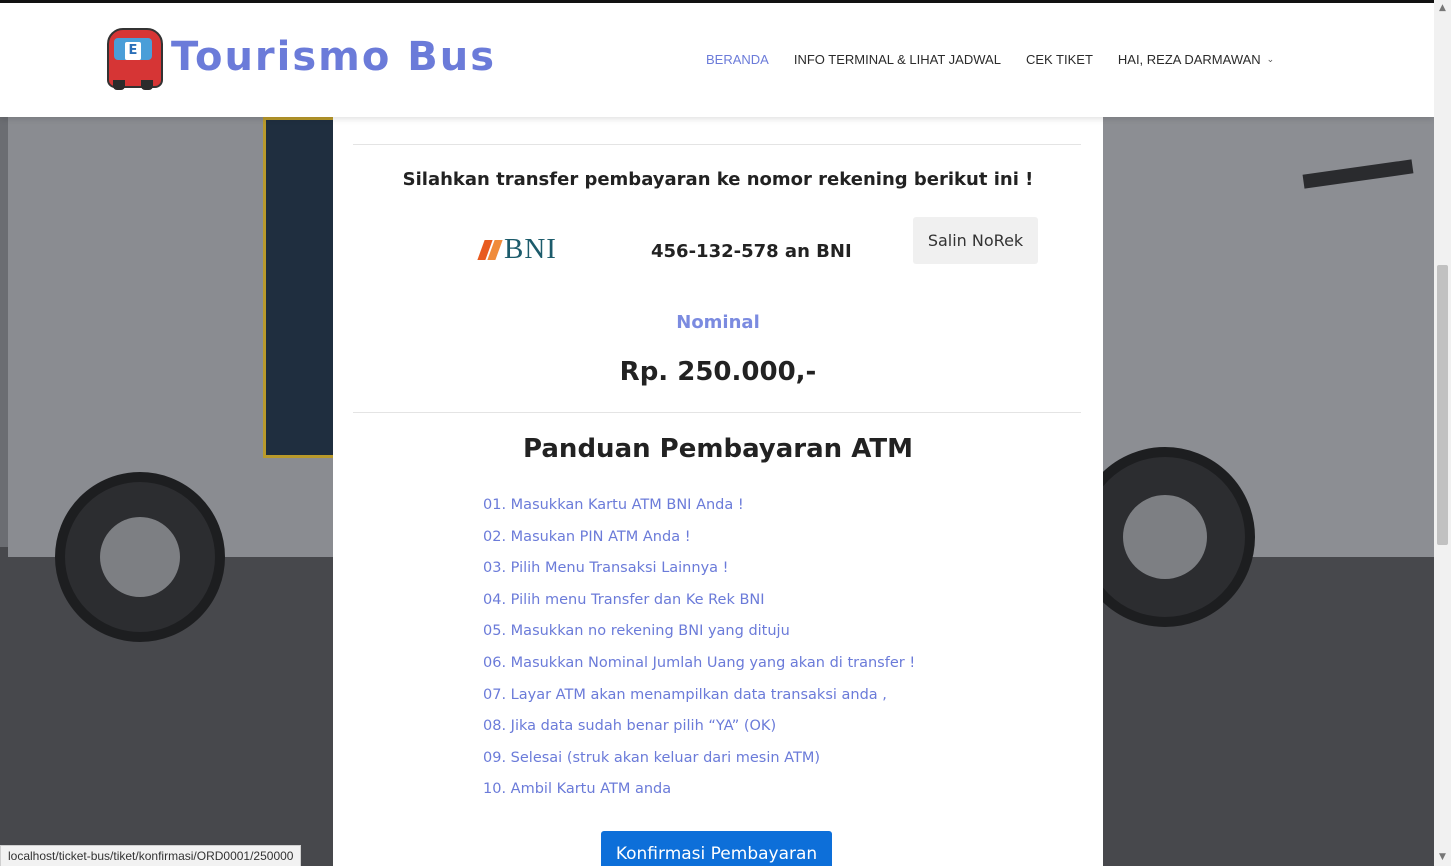 The image size is (1451, 866). Describe the element at coordinates (718, 372) in the screenshot. I see `nominal-amount: Rp. 250.000,-` at that location.